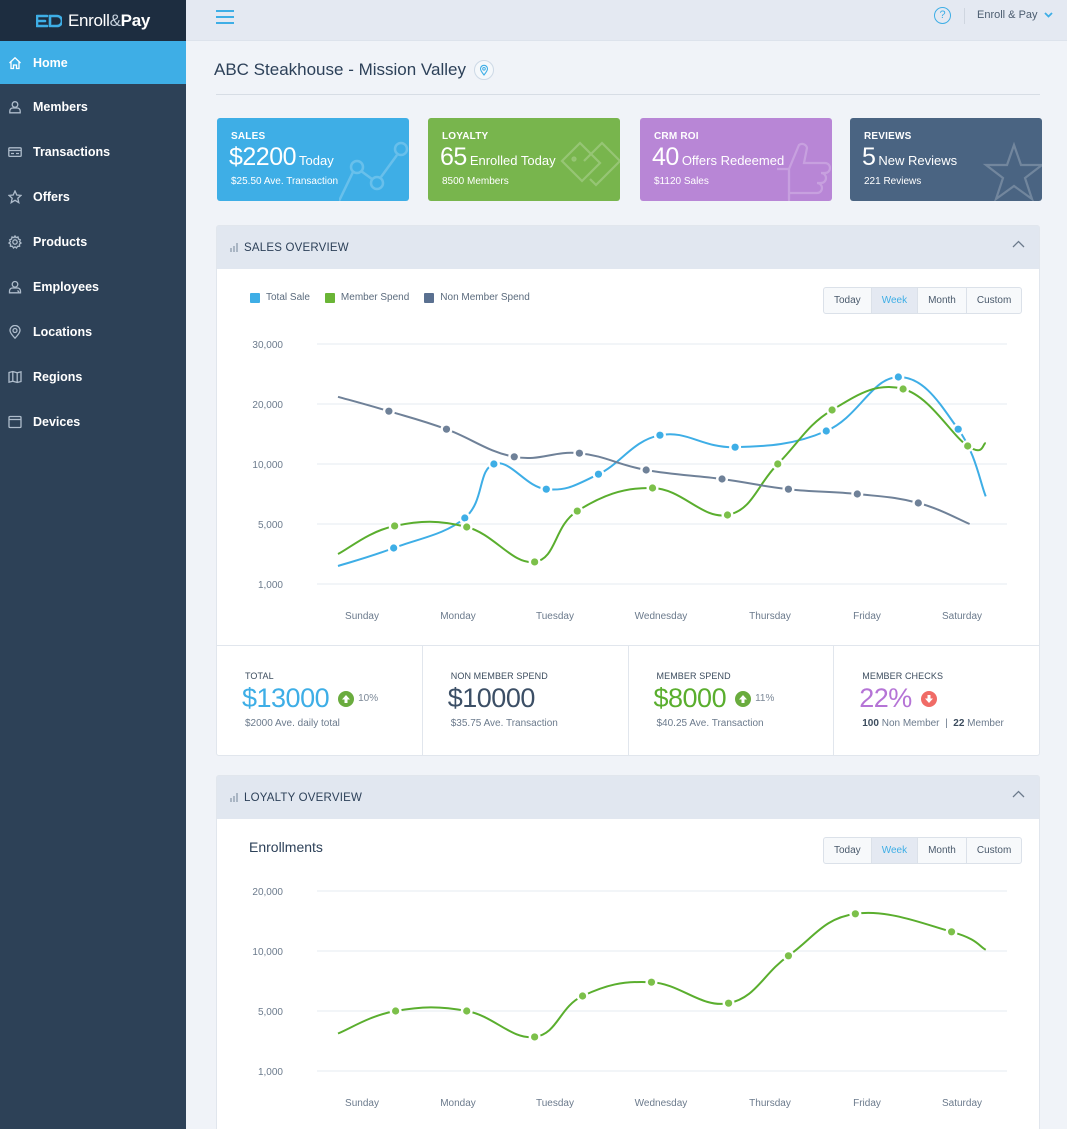 The height and width of the screenshot is (1129, 1067). What do you see at coordinates (368, 698) in the screenshot?
I see `trend-percent: 10%` at bounding box center [368, 698].